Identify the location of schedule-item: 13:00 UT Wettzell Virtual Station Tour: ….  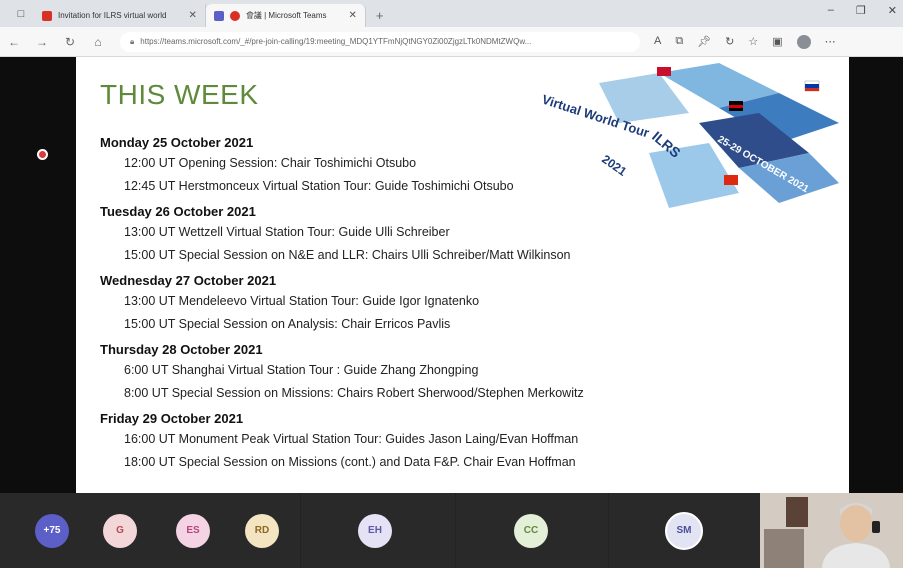
(287, 232).